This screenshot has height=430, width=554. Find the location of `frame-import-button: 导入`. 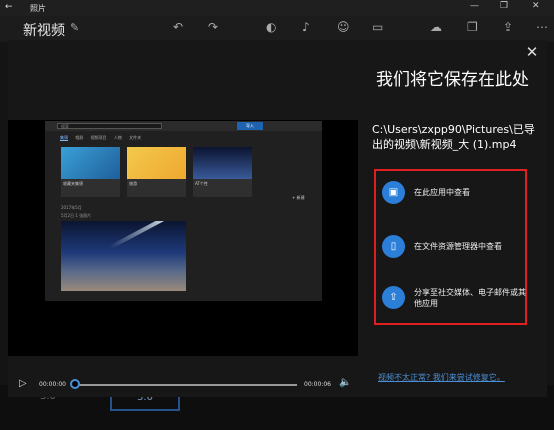

frame-import-button: 导入 is located at coordinates (250, 126).